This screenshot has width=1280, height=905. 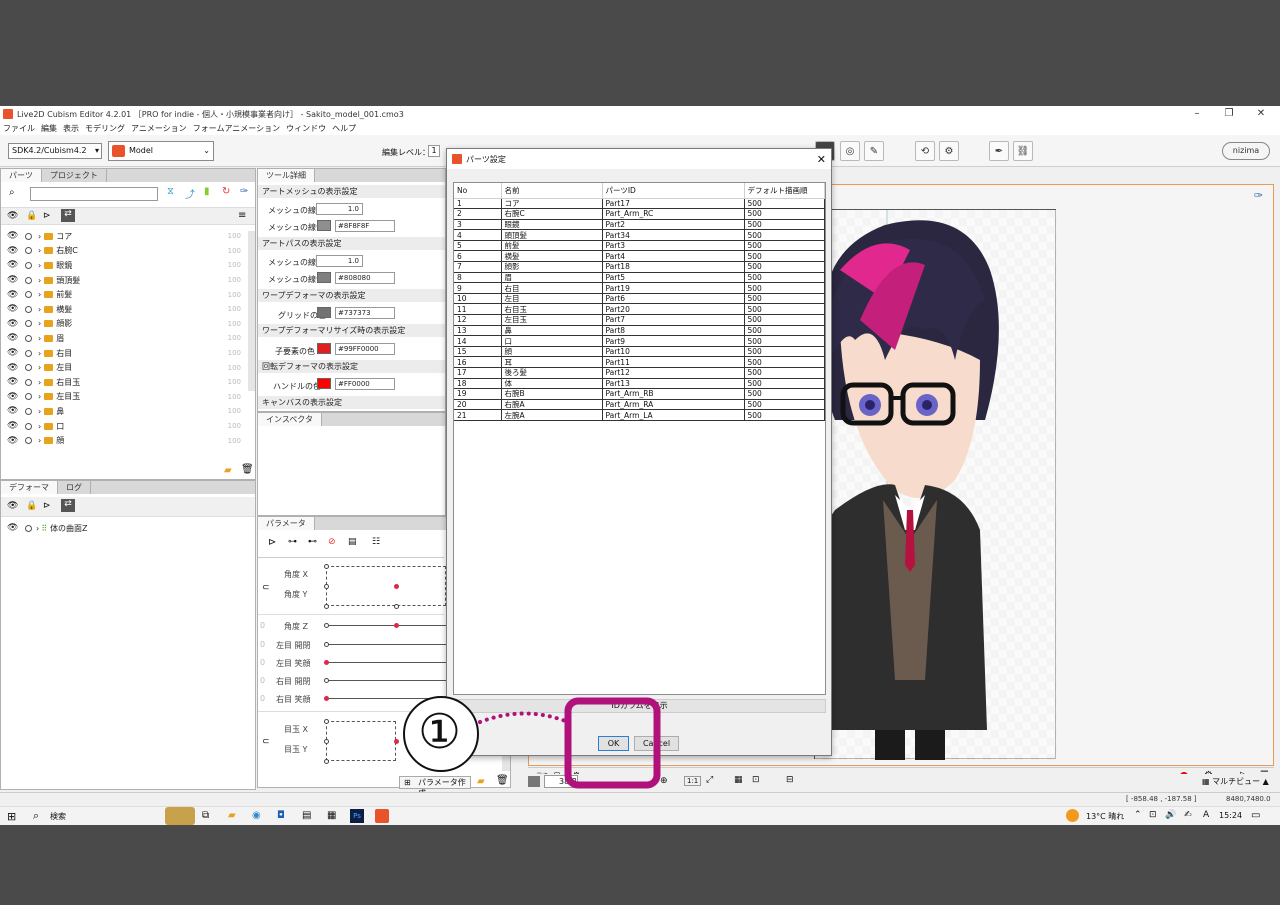 I want to click on pen-icon: ✍, so click(x=1188, y=815).